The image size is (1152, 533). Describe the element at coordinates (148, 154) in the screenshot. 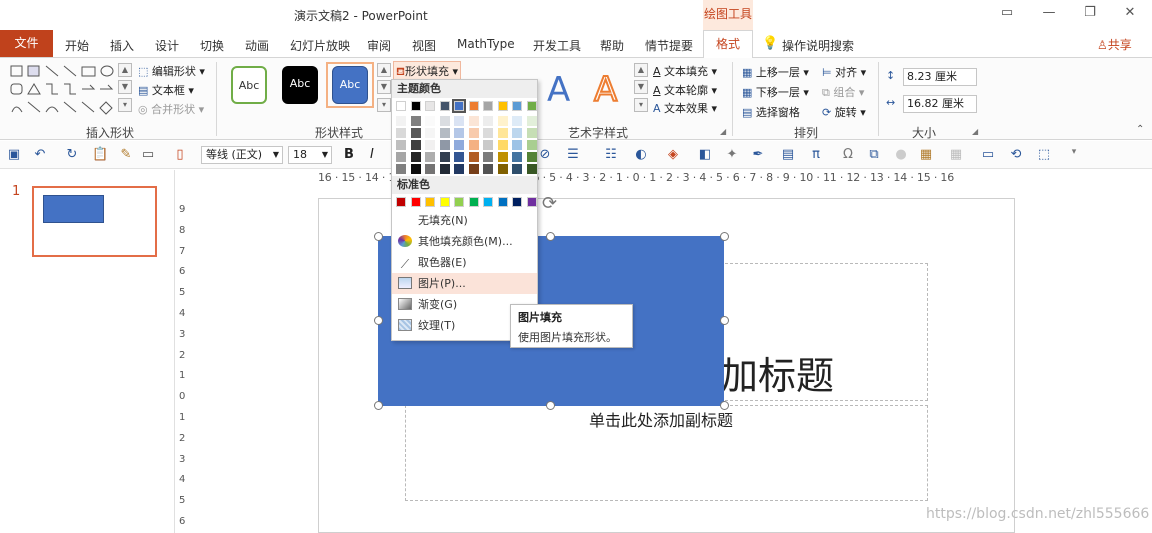

I see `layout-icon: ▭` at that location.